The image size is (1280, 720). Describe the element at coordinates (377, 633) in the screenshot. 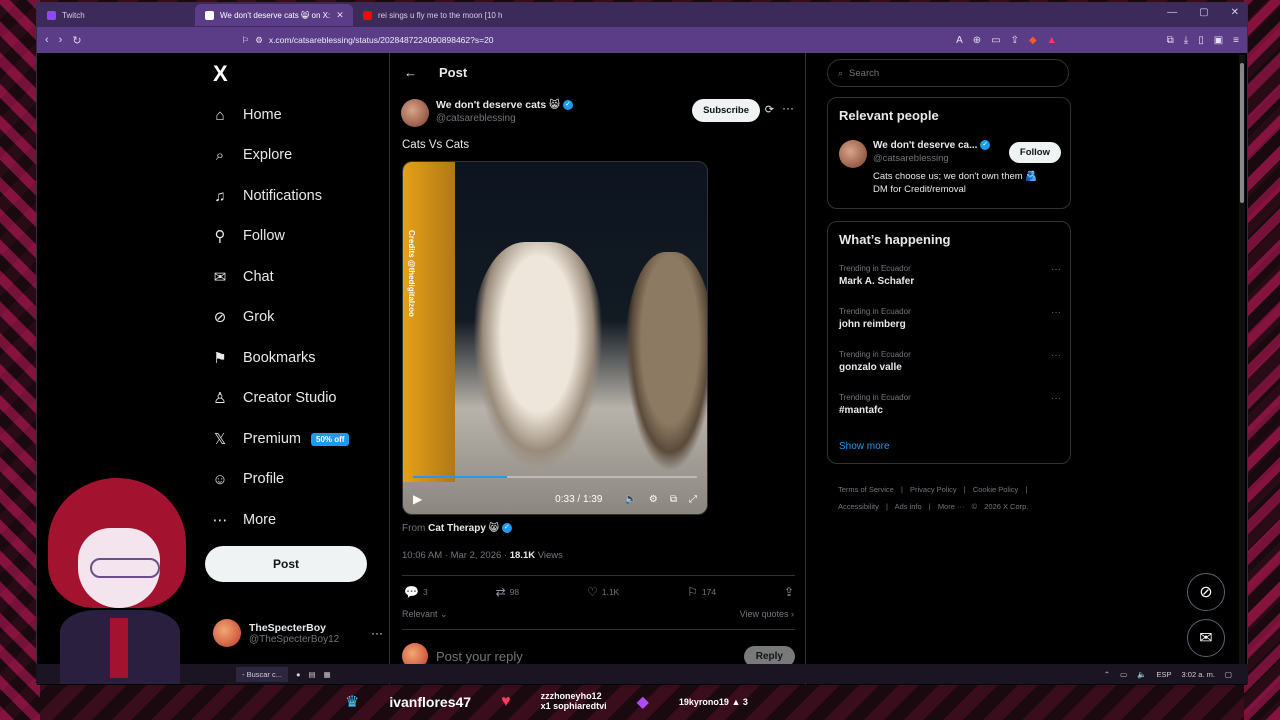

I see `account-more-icon: ···` at that location.